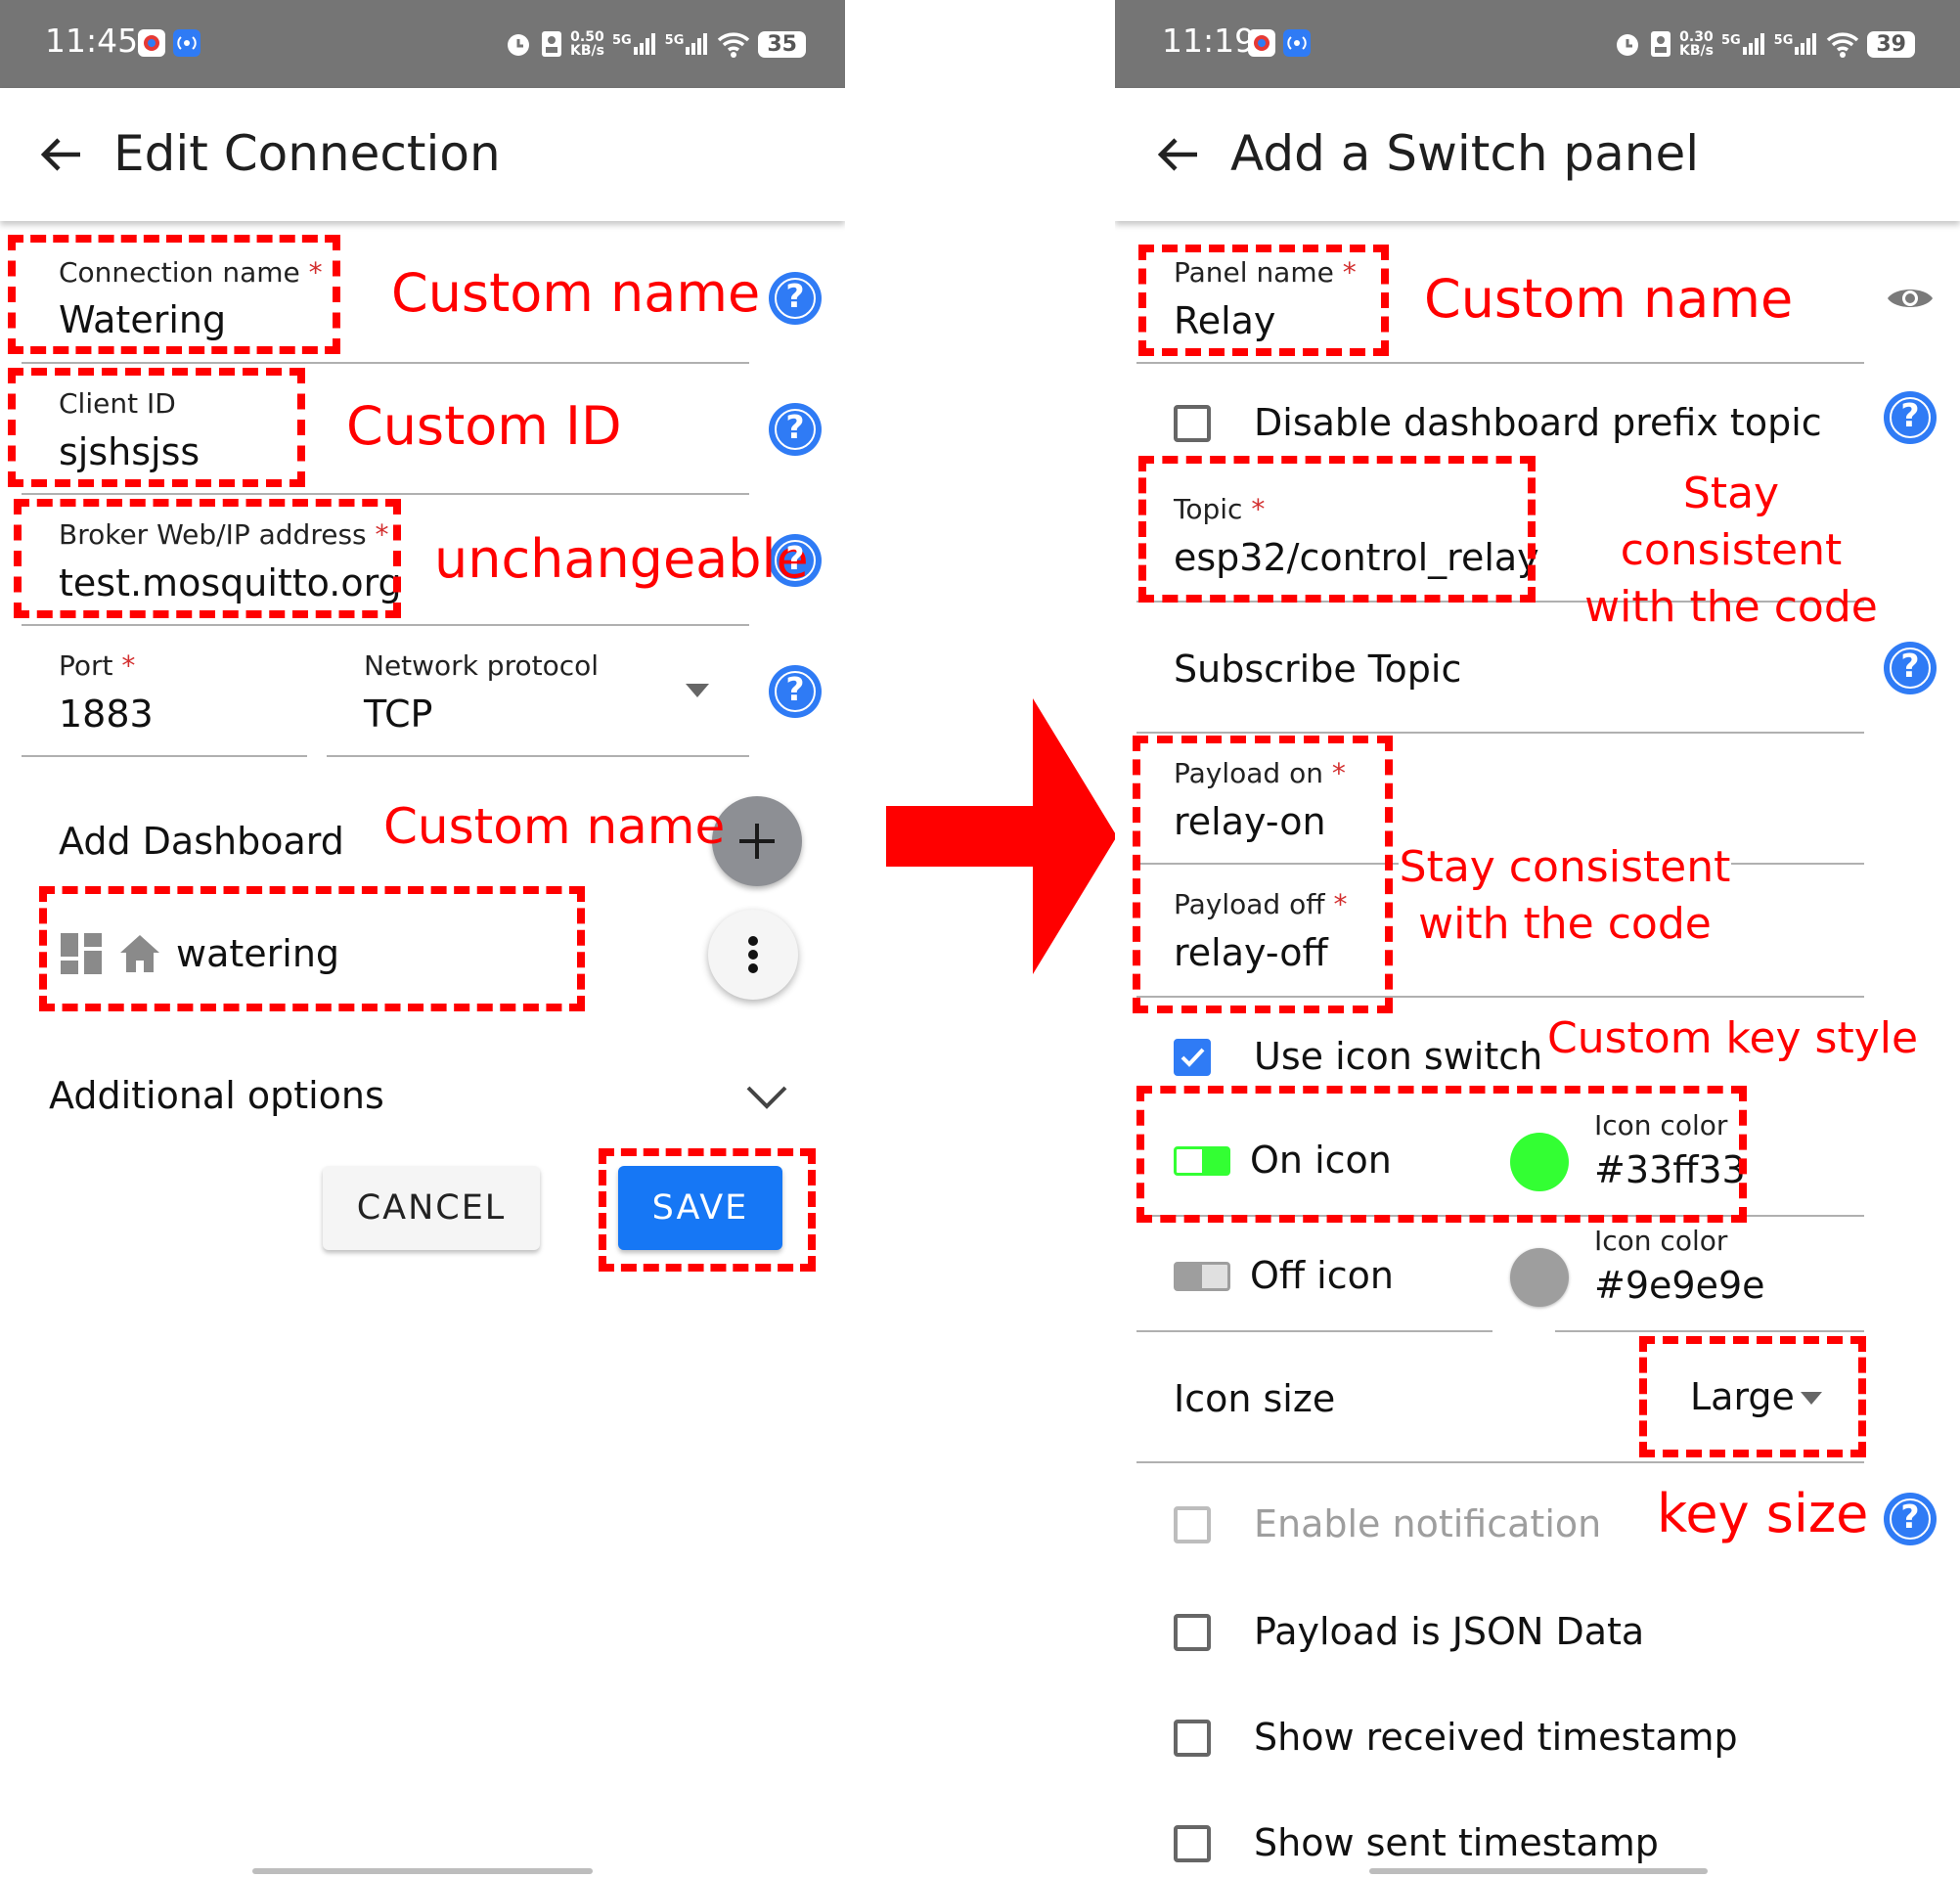 This screenshot has height=1878, width=1960. What do you see at coordinates (1565, 896) in the screenshot?
I see `annotation-stay-consistent-payload: Stay consistent with the code` at bounding box center [1565, 896].